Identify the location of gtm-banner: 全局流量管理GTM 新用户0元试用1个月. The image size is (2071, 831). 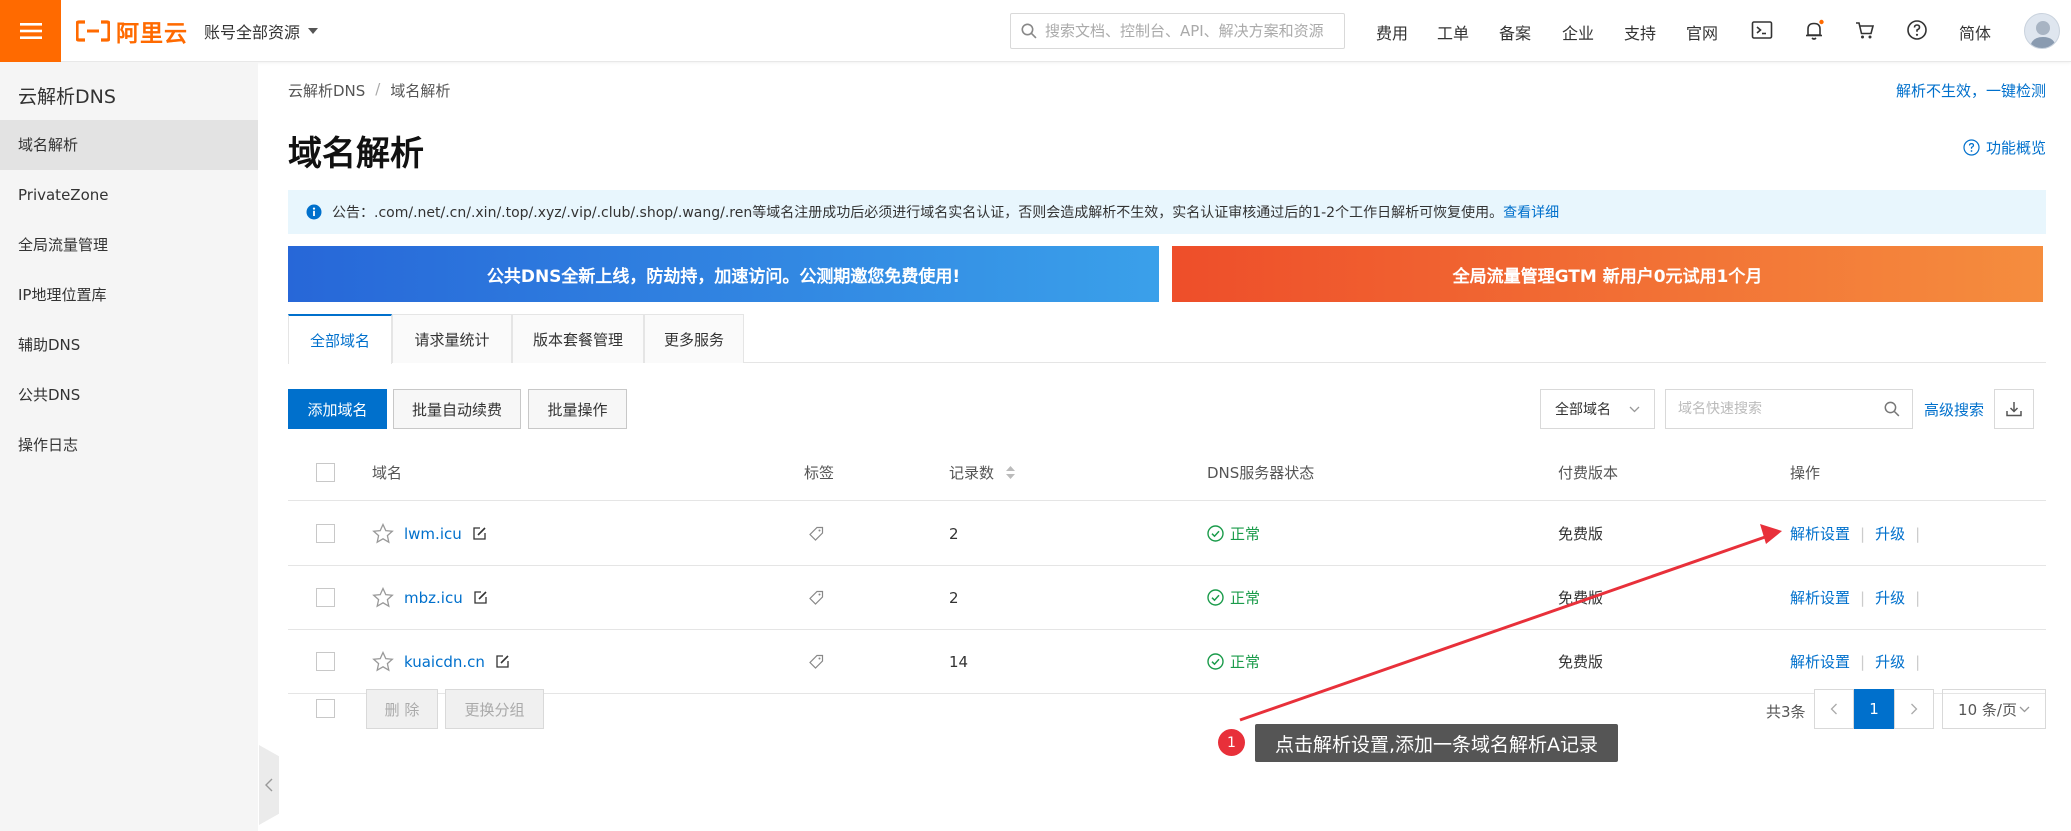
(1607, 274).